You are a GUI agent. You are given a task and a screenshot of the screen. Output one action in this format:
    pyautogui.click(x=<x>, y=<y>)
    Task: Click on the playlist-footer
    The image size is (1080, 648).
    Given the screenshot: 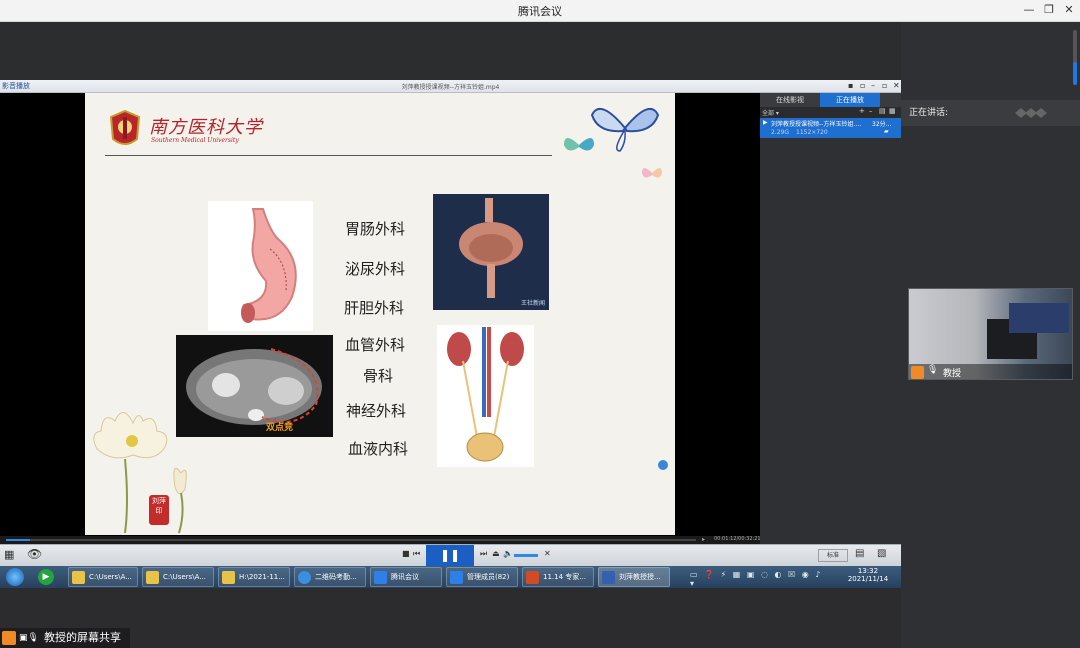 What is the action you would take?
    pyautogui.click(x=830, y=540)
    